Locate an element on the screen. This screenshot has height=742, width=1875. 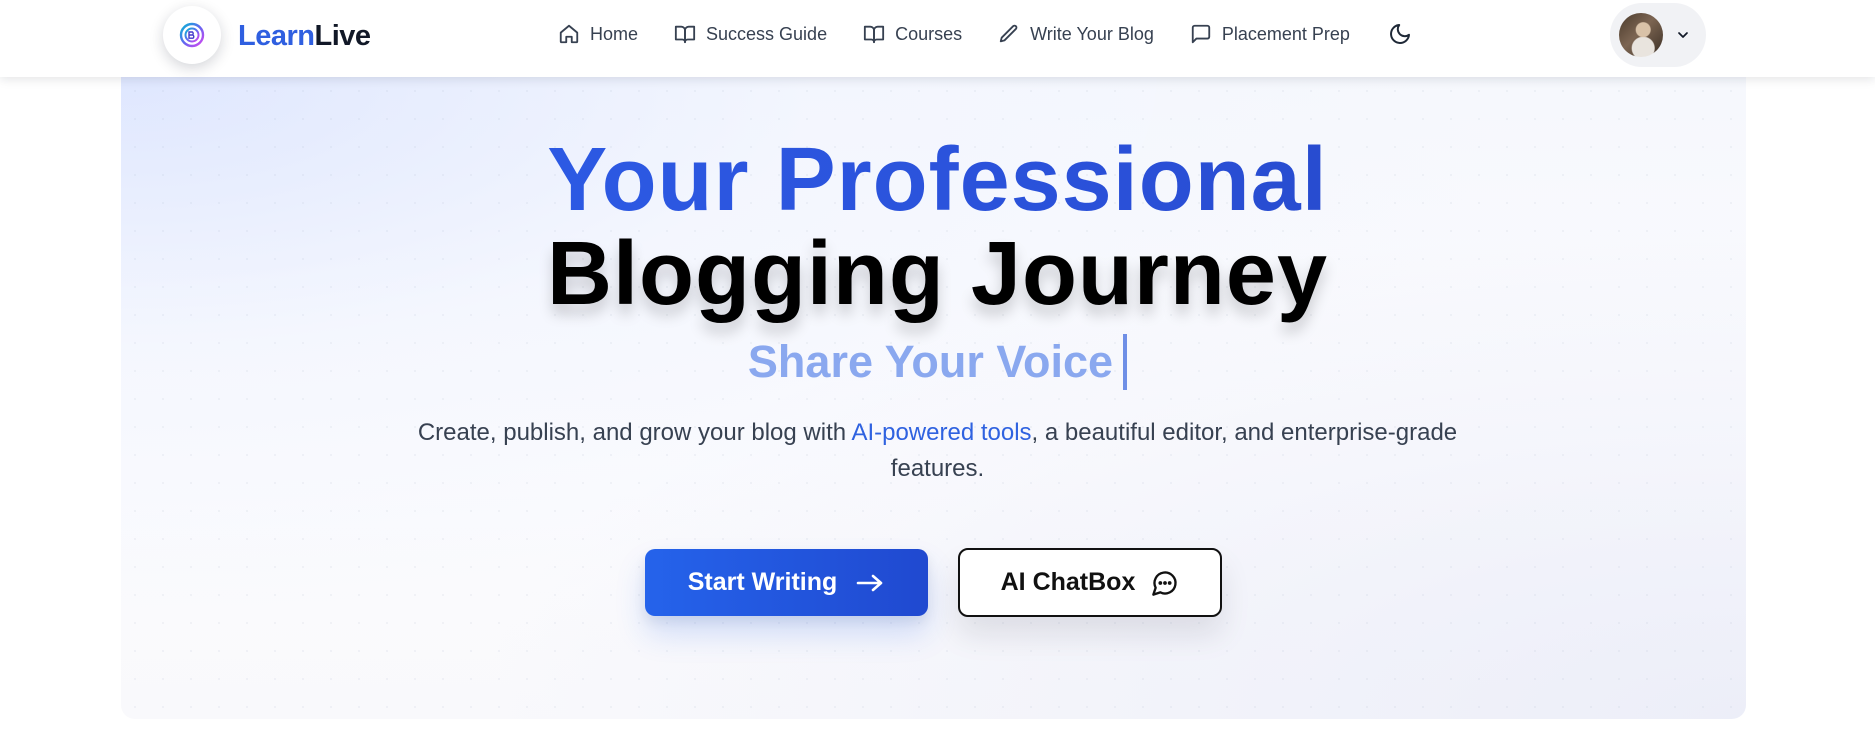
moon-icon is located at coordinates (1400, 34).